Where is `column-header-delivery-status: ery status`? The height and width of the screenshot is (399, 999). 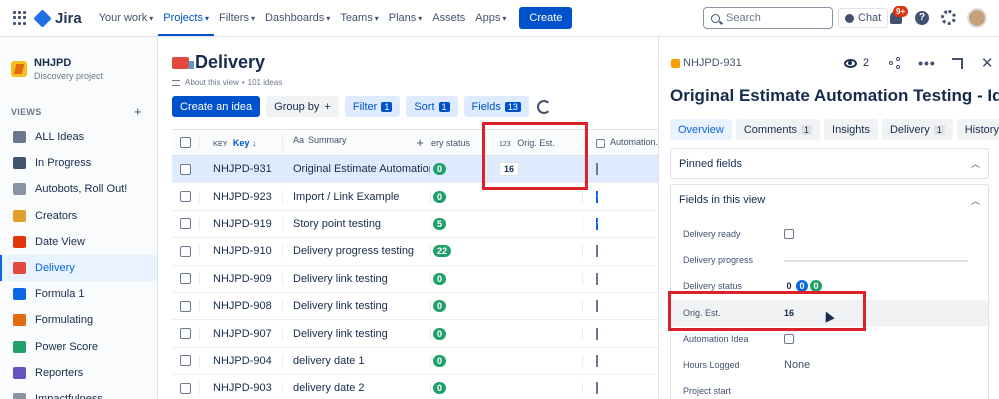
column-header-delivery-status: ery status is located at coordinates (458, 142).